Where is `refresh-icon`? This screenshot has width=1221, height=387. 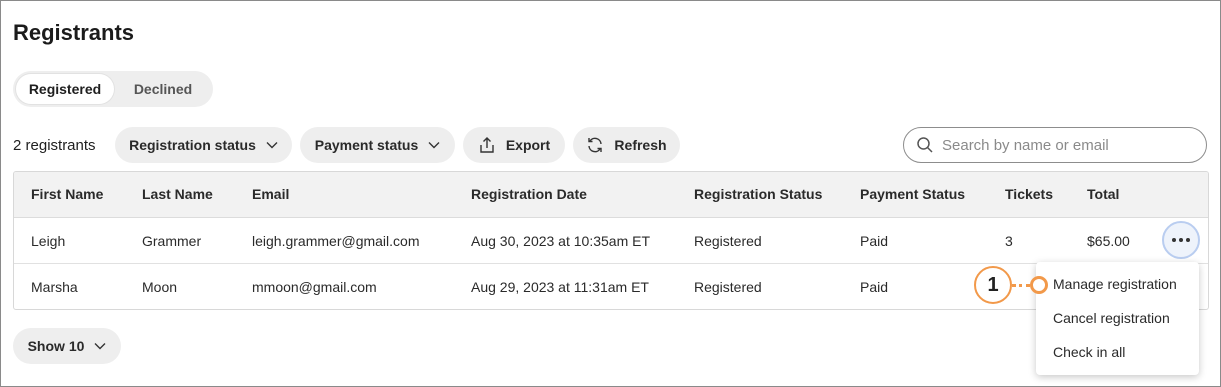
refresh-icon is located at coordinates (595, 145).